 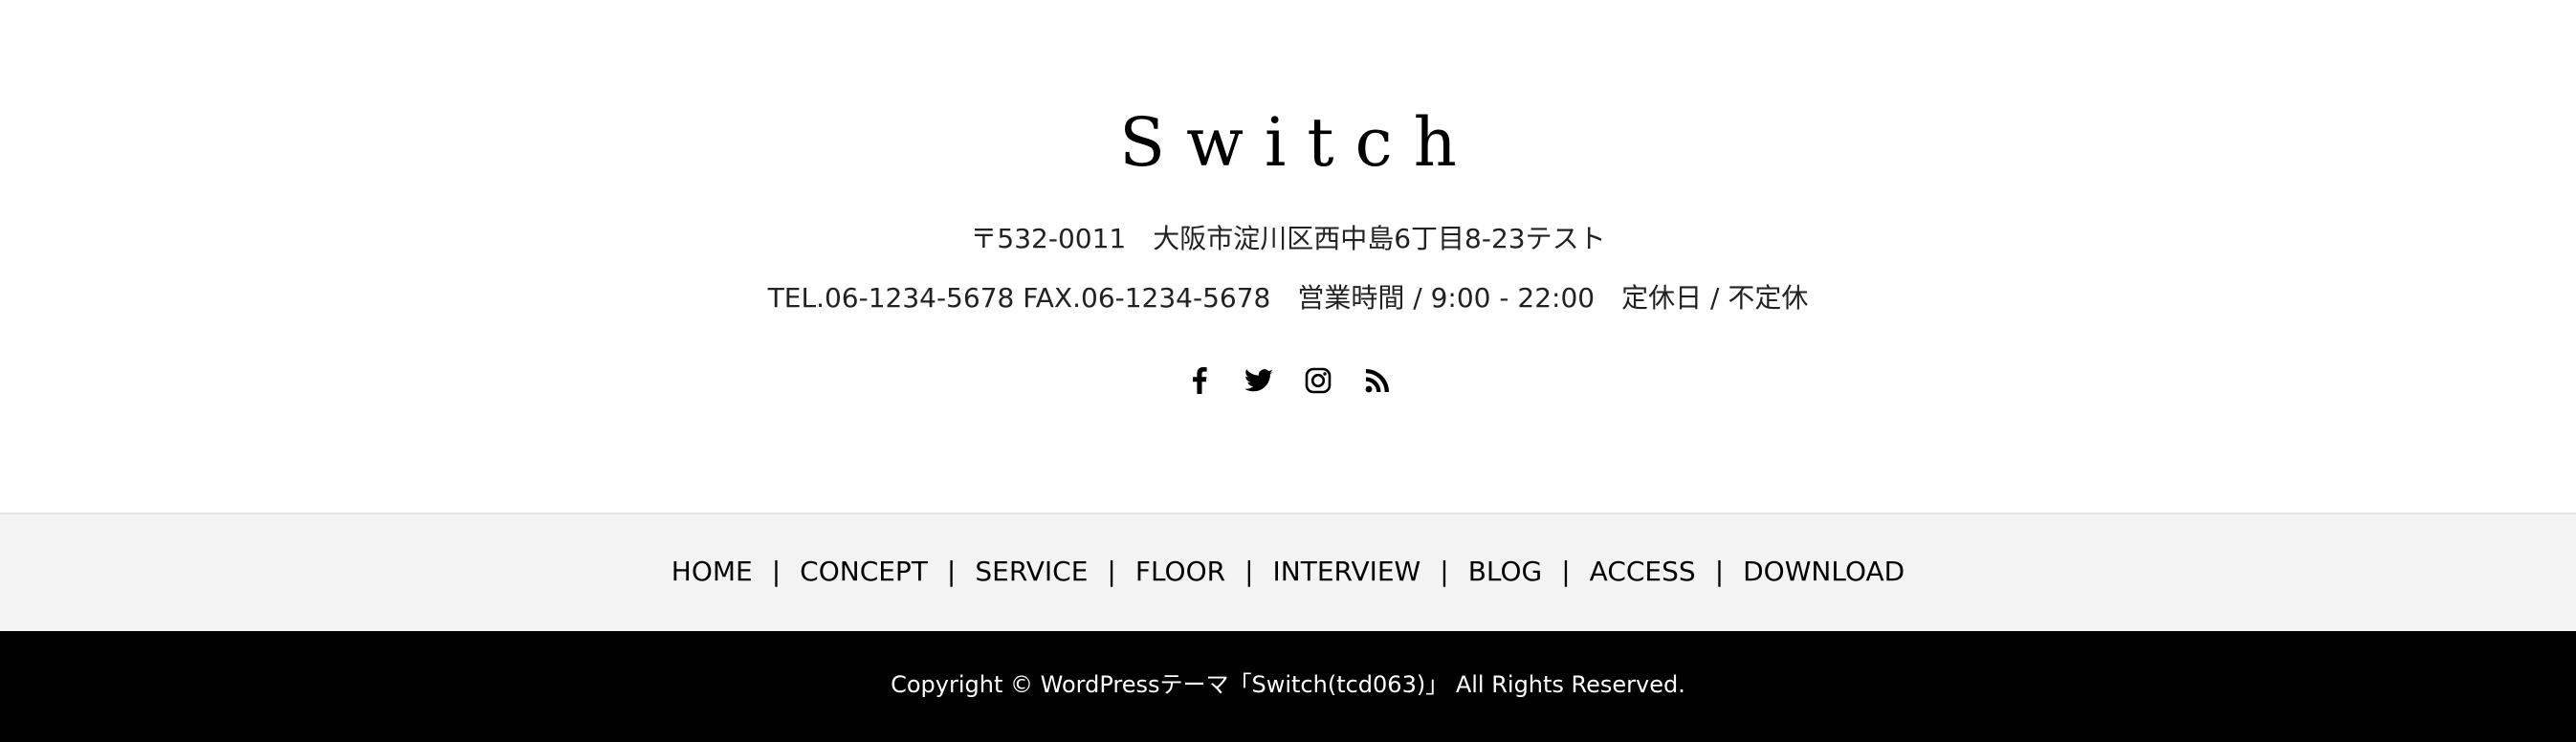 I want to click on facebook-icon, so click(x=1199, y=380).